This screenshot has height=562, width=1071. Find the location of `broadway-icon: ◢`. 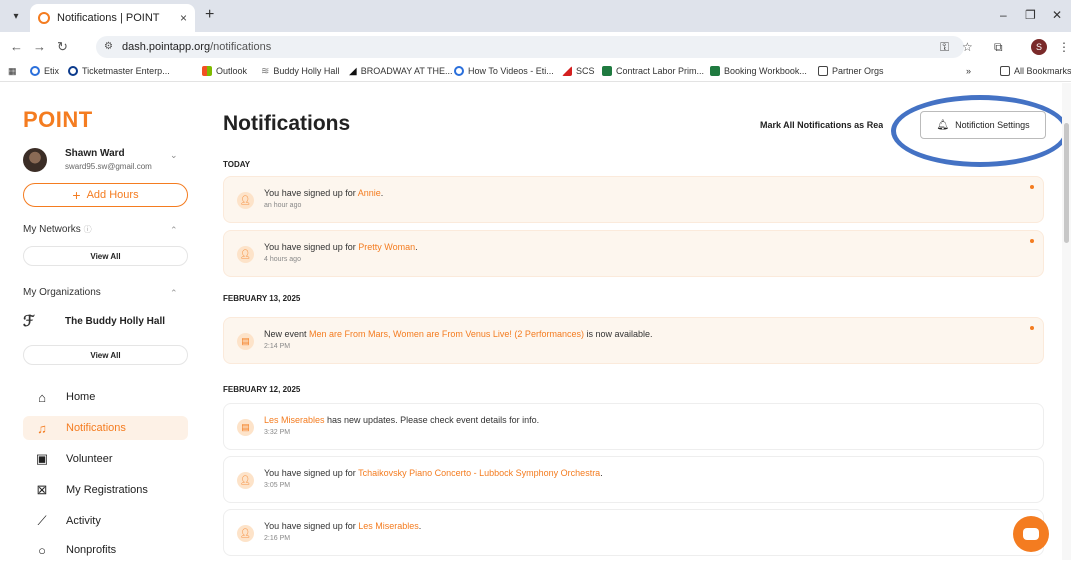

broadway-icon: ◢ is located at coordinates (353, 71).